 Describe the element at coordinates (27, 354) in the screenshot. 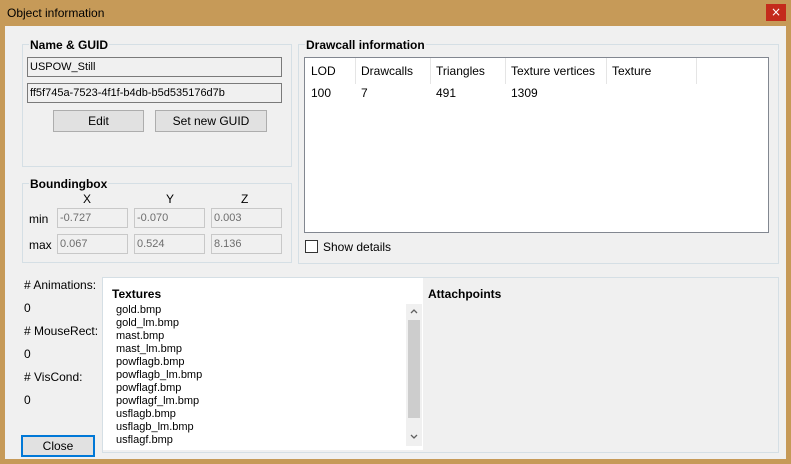

I see `mouserect-value: 0` at that location.